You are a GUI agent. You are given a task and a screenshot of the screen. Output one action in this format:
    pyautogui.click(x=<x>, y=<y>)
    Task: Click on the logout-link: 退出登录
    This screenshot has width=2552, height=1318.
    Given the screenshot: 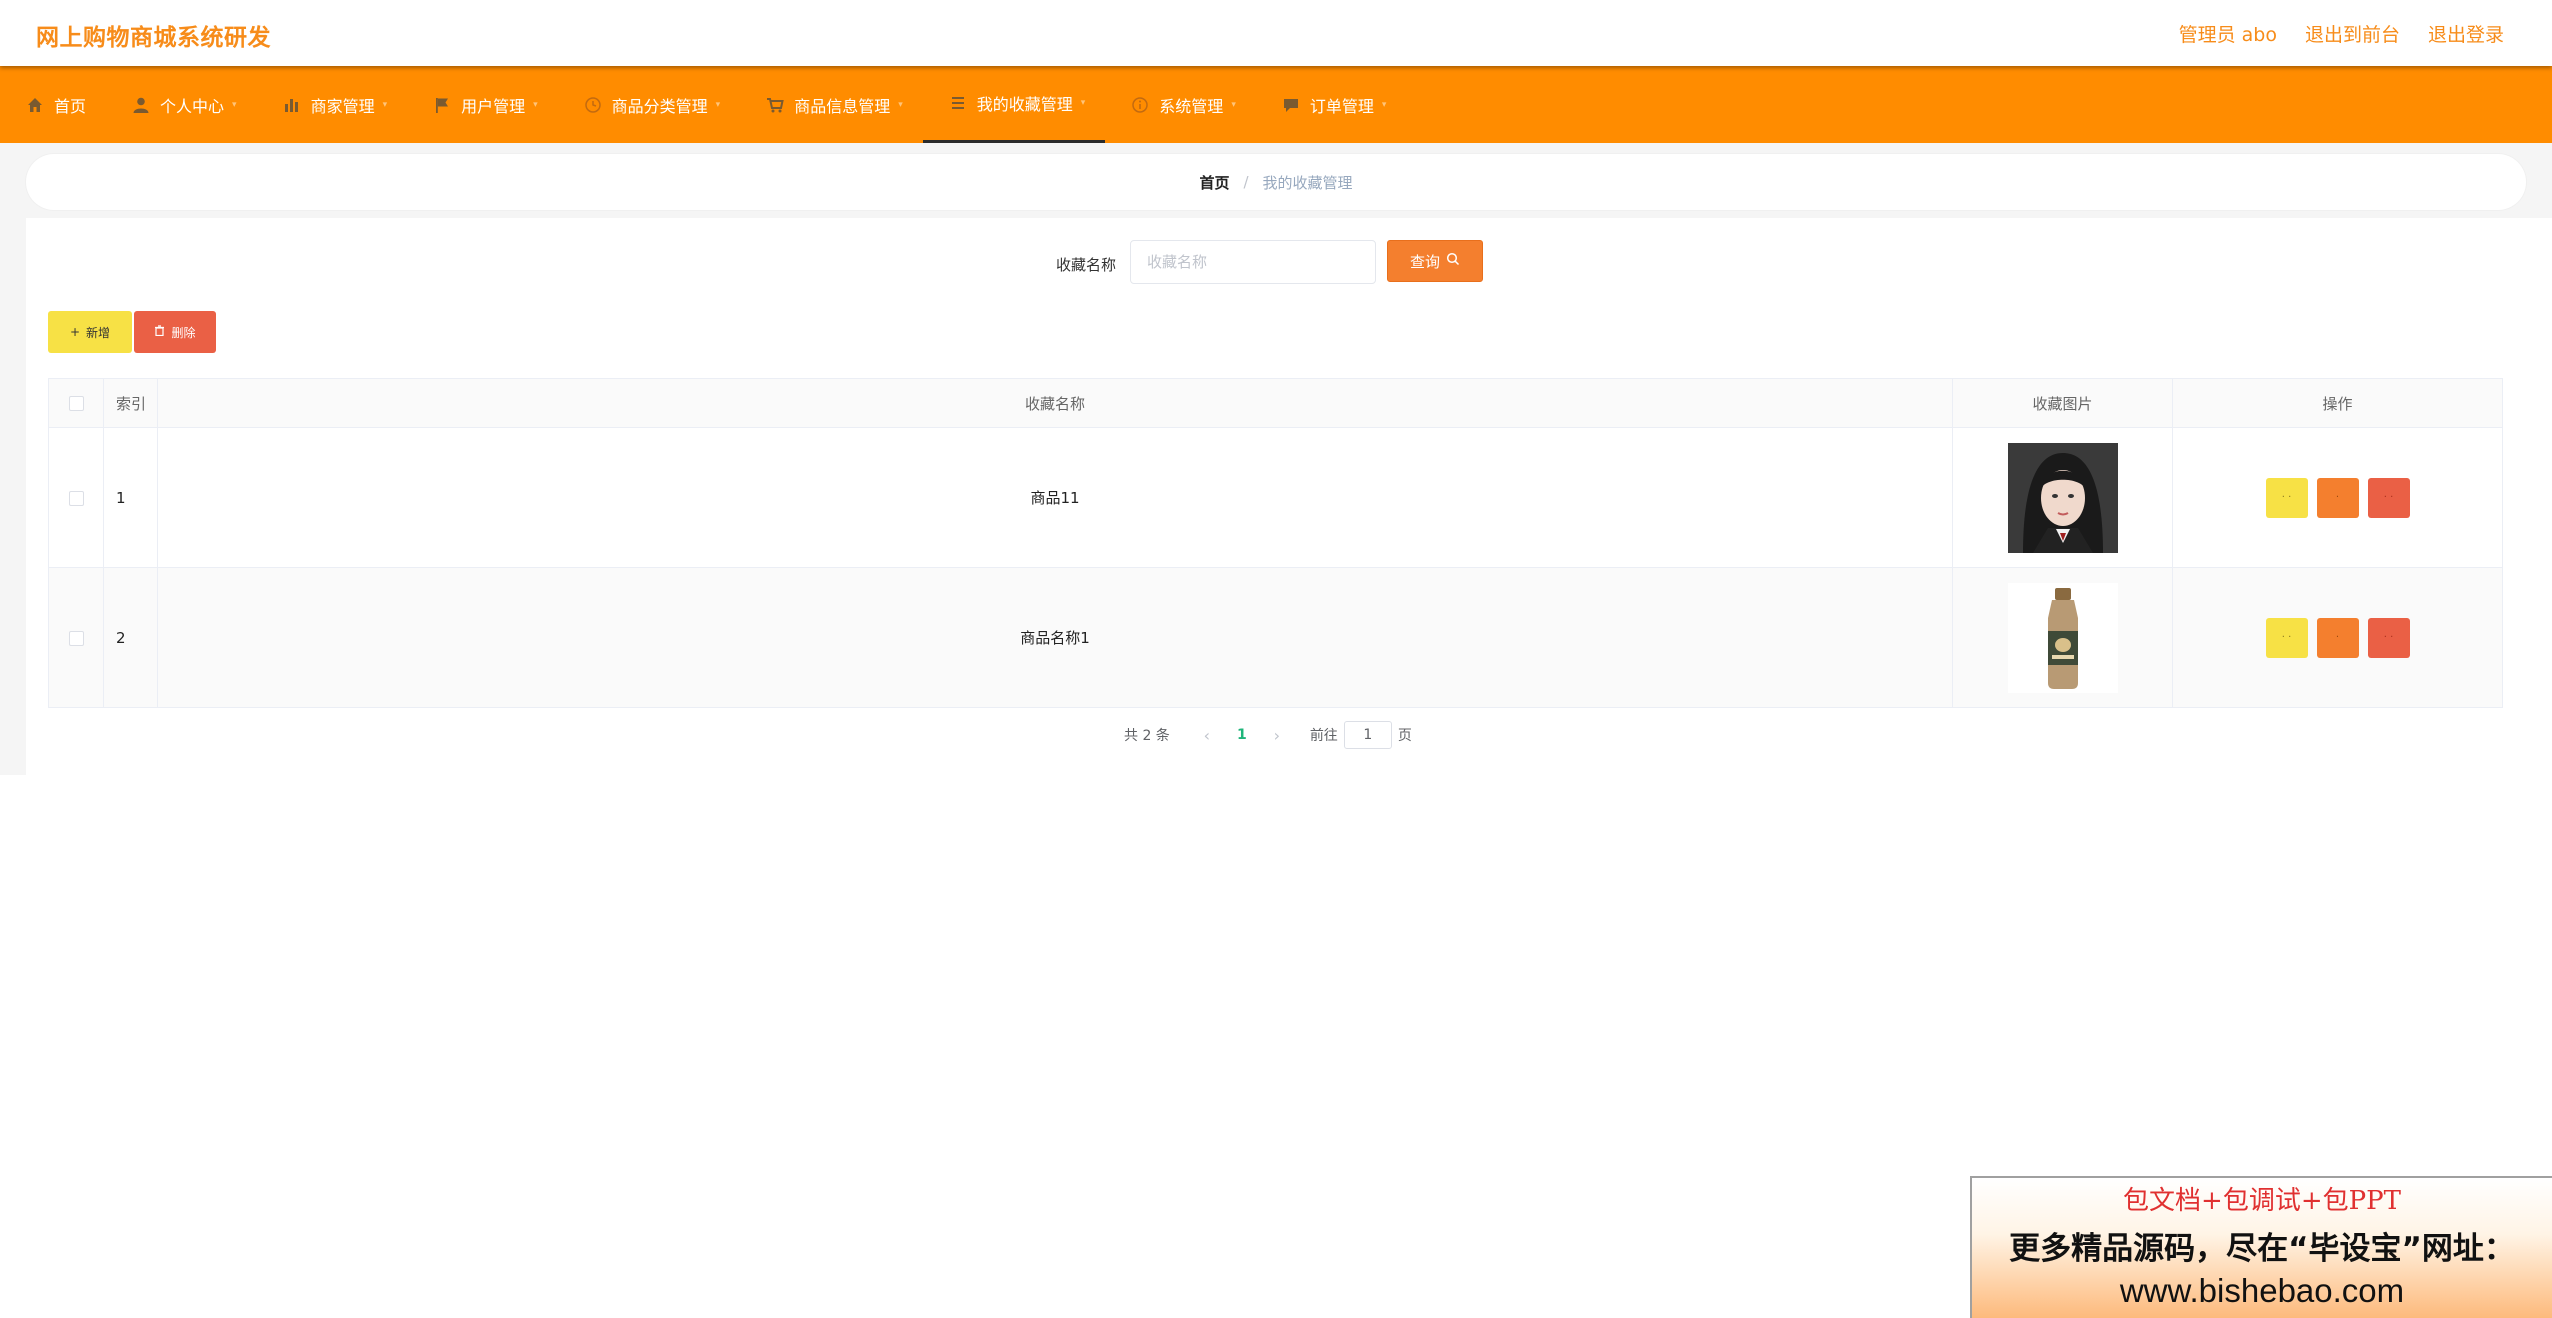 What is the action you would take?
    pyautogui.click(x=2466, y=33)
    